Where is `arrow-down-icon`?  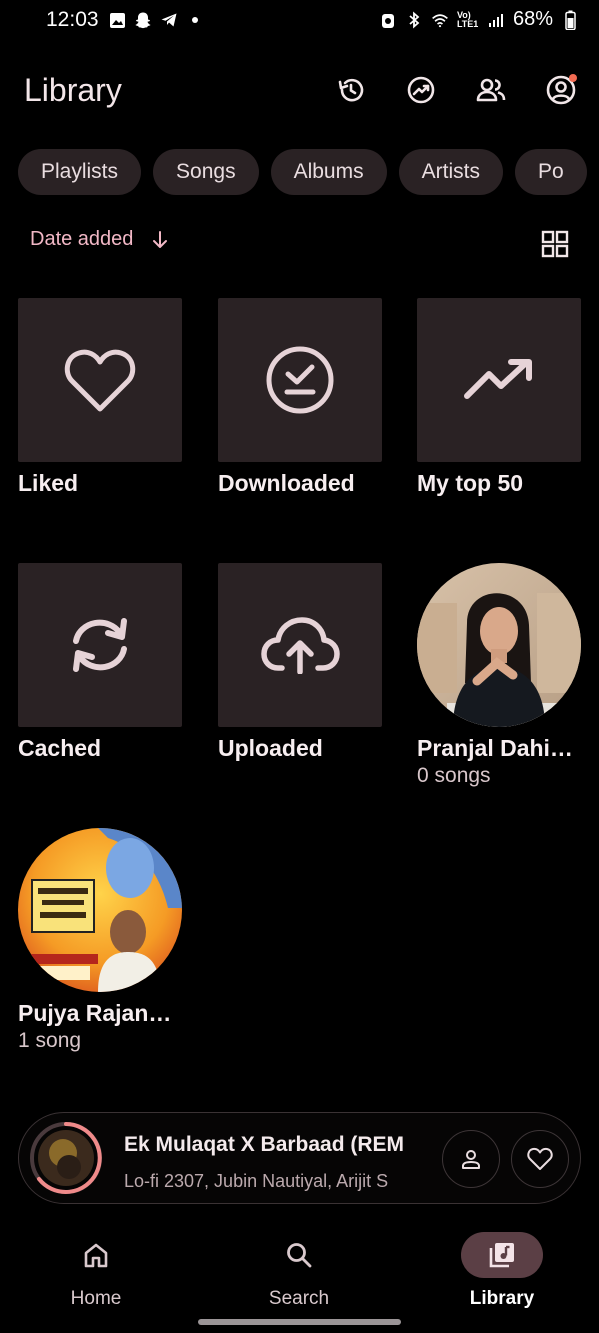 arrow-down-icon is located at coordinates (160, 239).